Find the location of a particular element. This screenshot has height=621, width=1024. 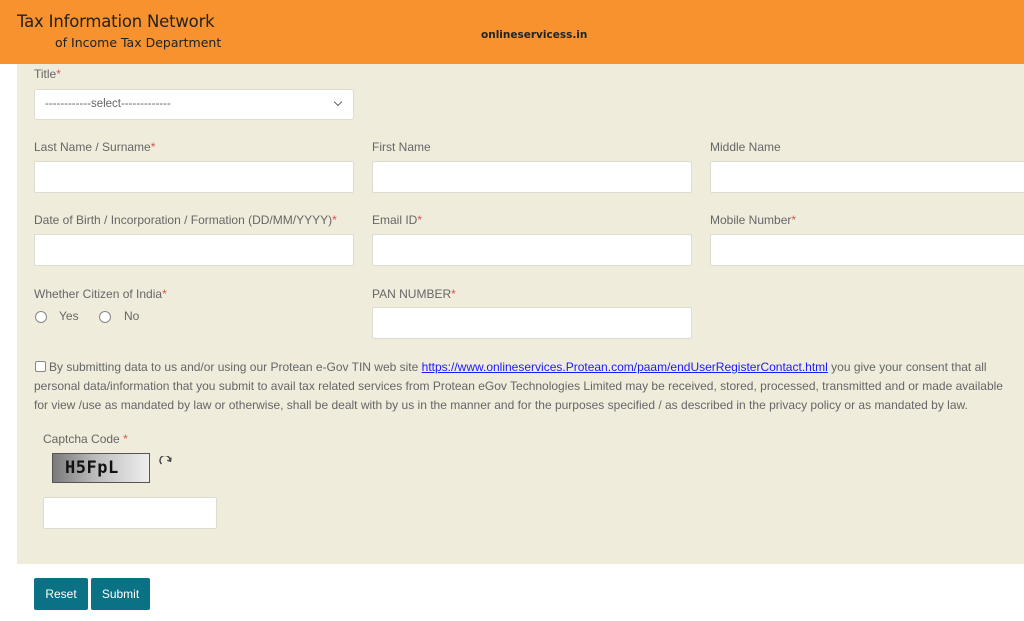

mobile-label: Mobile Number* is located at coordinates (753, 220).